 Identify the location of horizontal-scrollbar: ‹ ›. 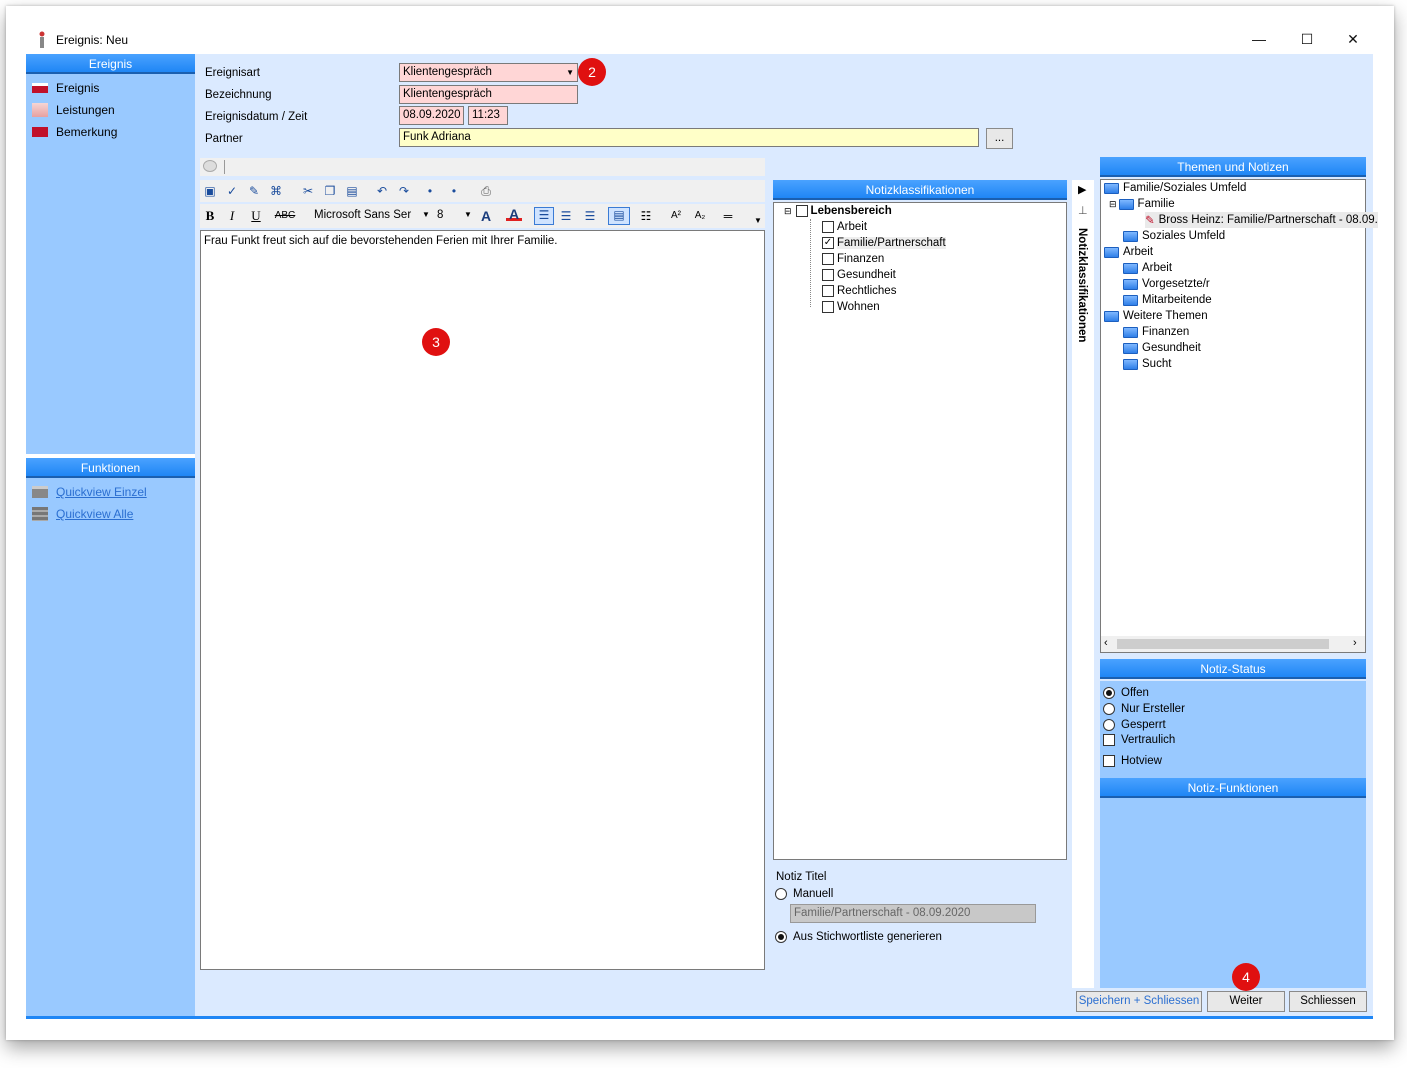
(1233, 644).